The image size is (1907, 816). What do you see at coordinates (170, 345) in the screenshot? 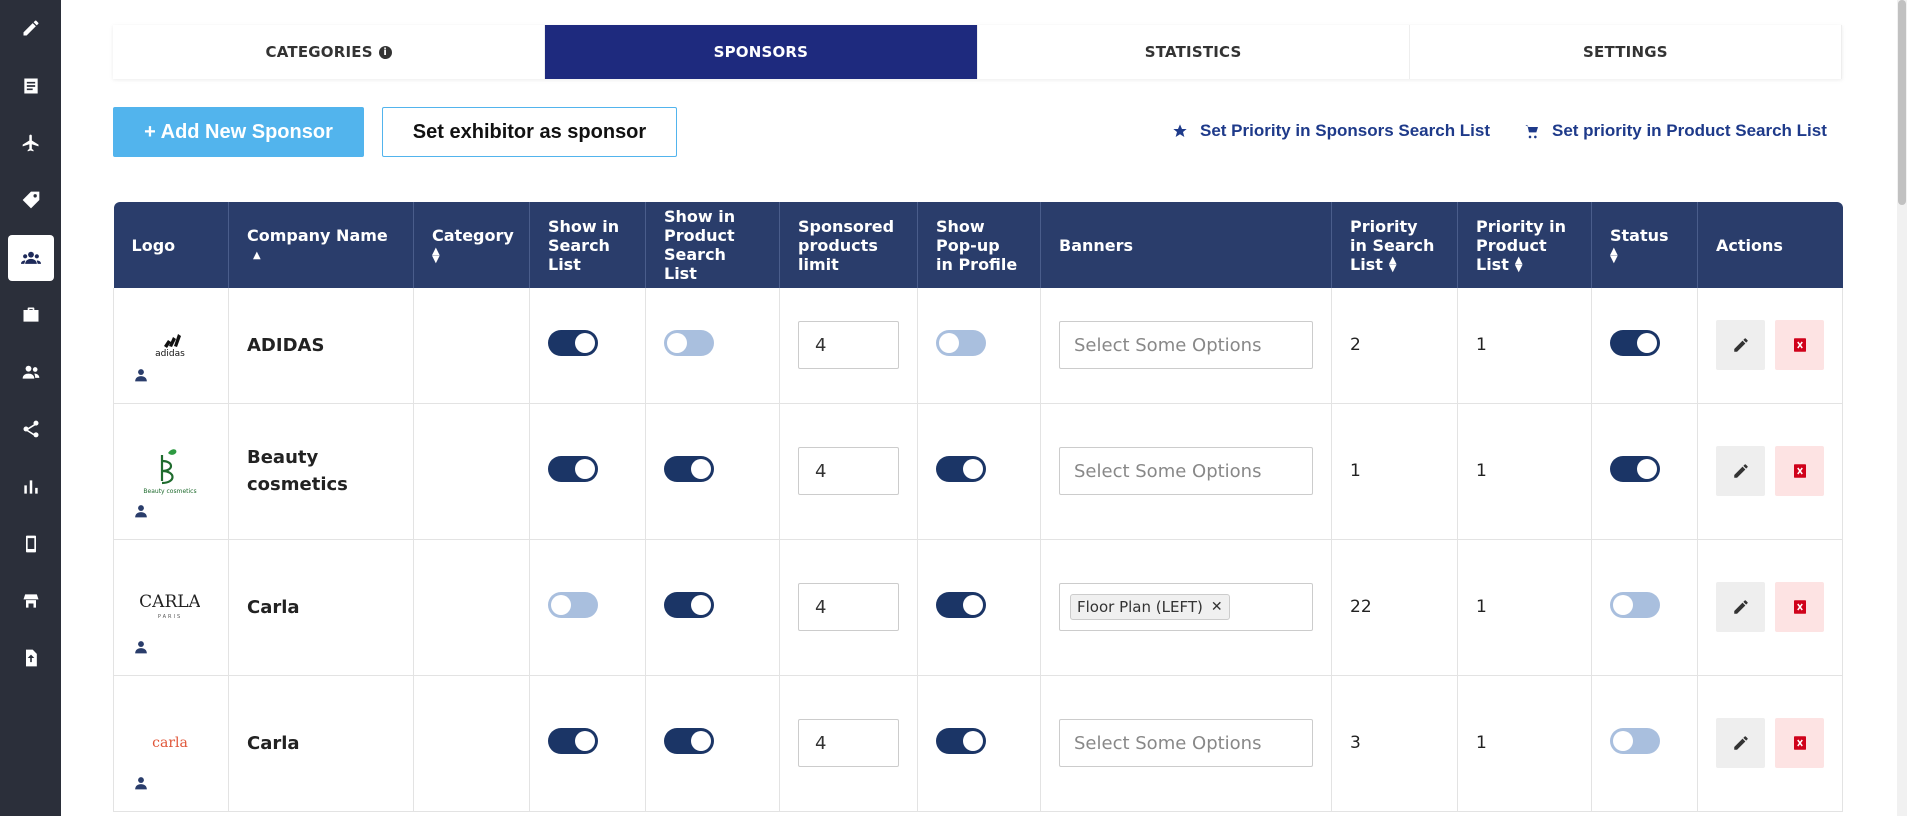
I see `company-logo: adidas` at bounding box center [170, 345].